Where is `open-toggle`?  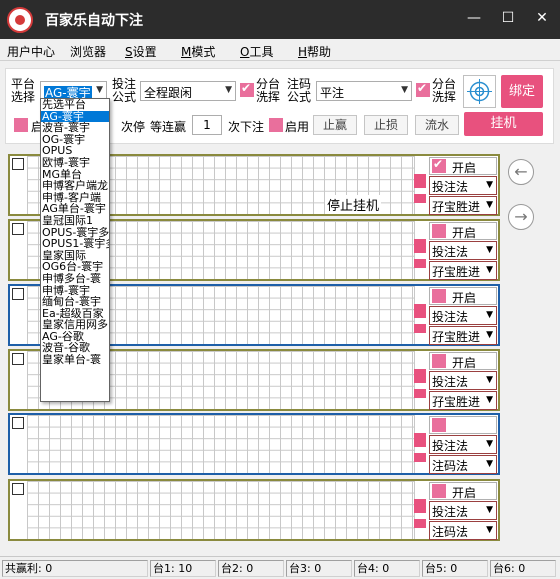 open-toggle is located at coordinates (463, 425).